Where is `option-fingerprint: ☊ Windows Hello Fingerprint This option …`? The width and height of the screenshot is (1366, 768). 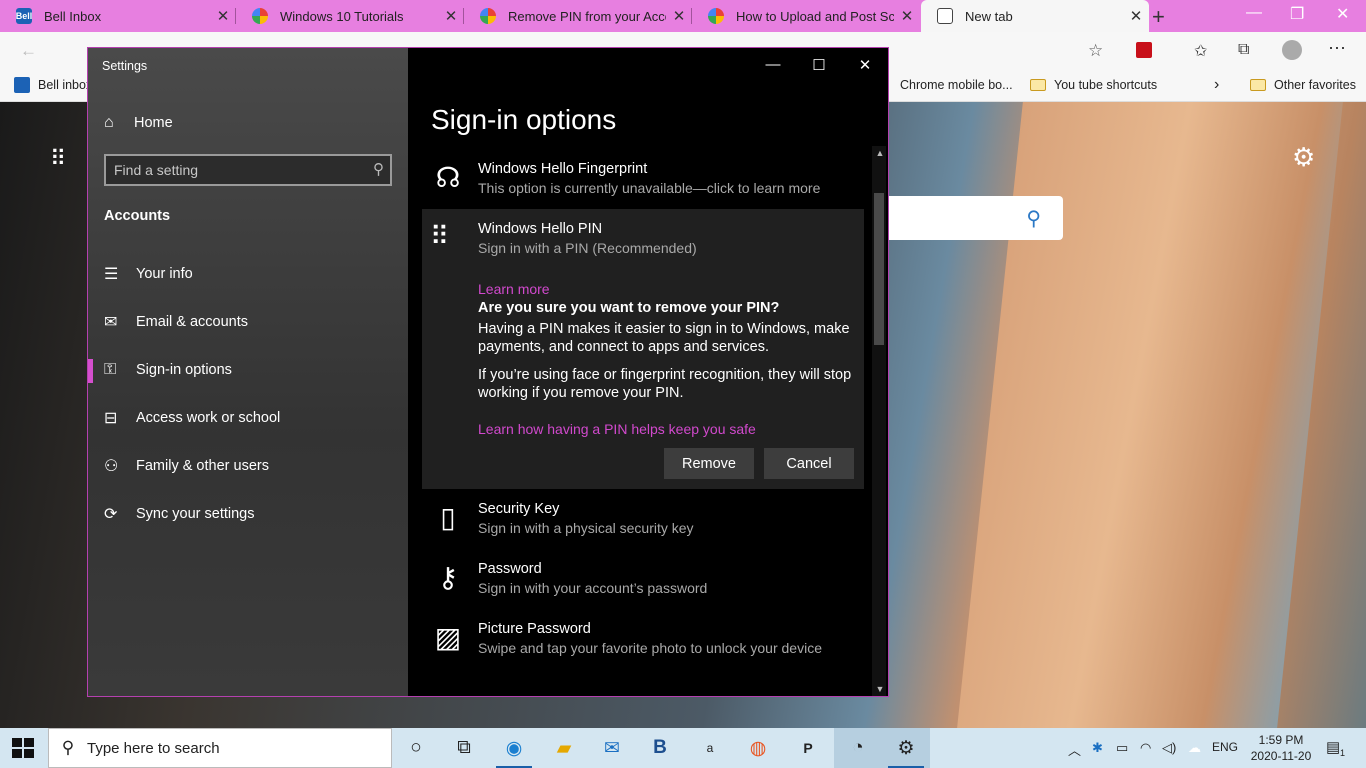 option-fingerprint: ☊ Windows Hello Fingerprint This option … is located at coordinates (643, 183).